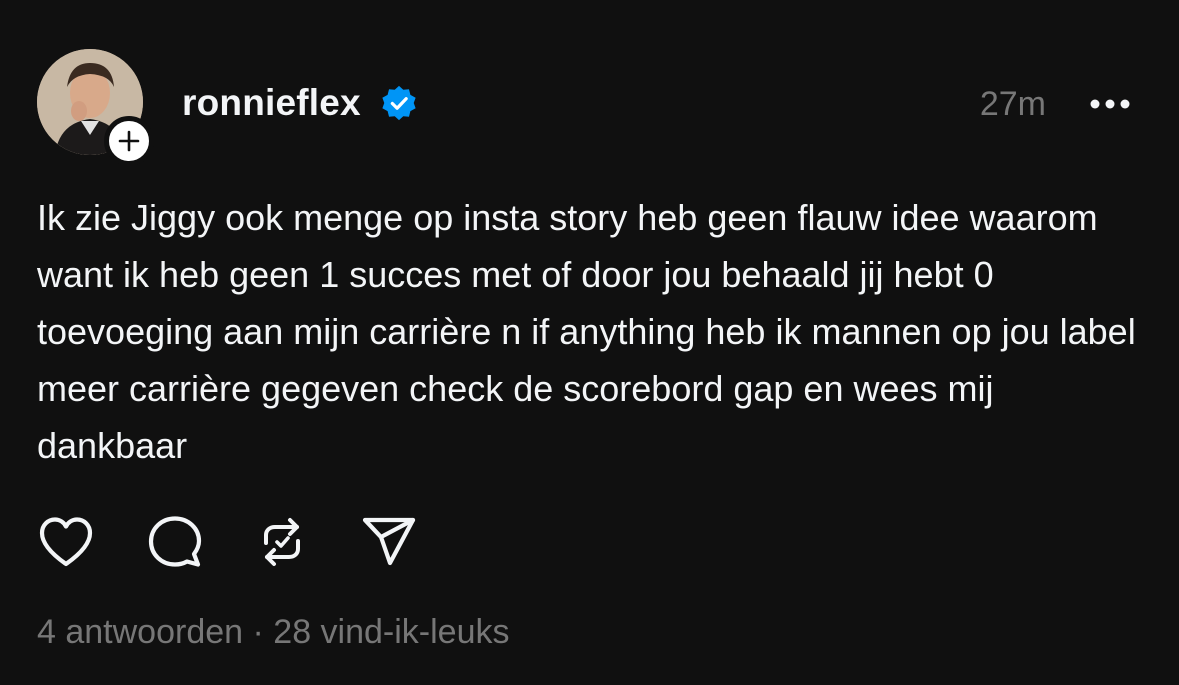  What do you see at coordinates (95, 107) in the screenshot?
I see `avatar-container` at bounding box center [95, 107].